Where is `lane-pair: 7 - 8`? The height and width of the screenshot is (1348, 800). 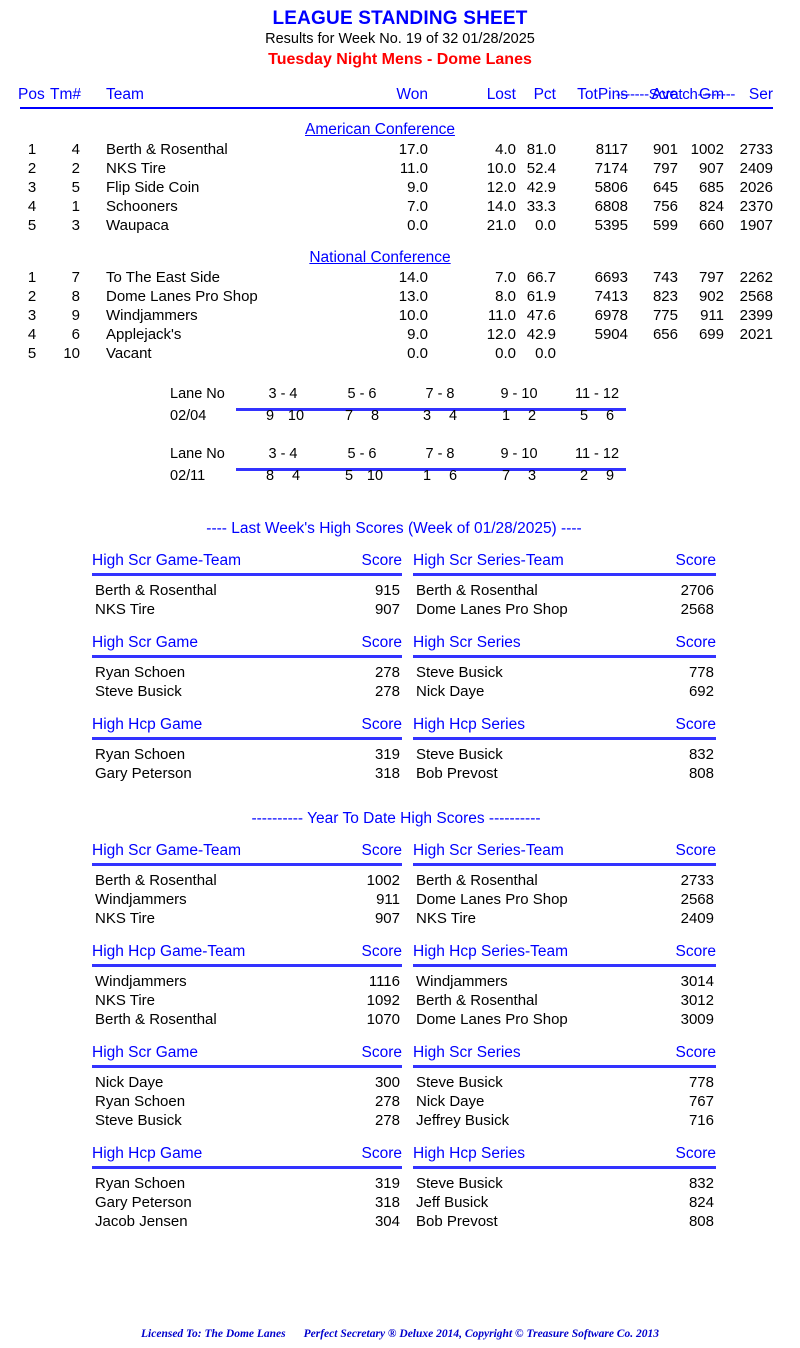
lane-pair: 7 - 8 is located at coordinates (440, 394).